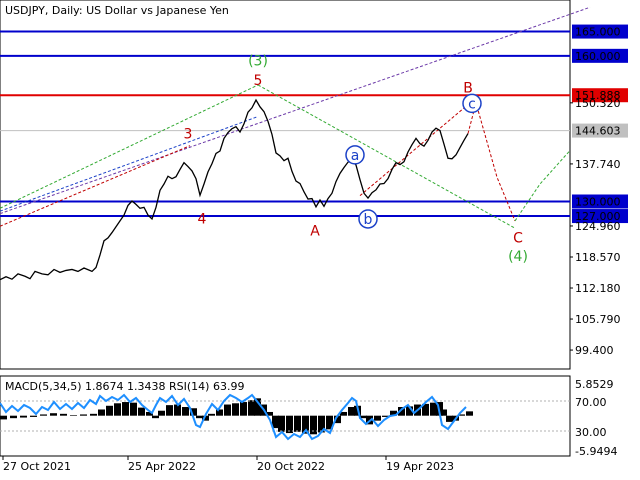 The height and width of the screenshot is (480, 640). Describe the element at coordinates (472, 104) in the screenshot. I see `wave-label-10: c` at that location.